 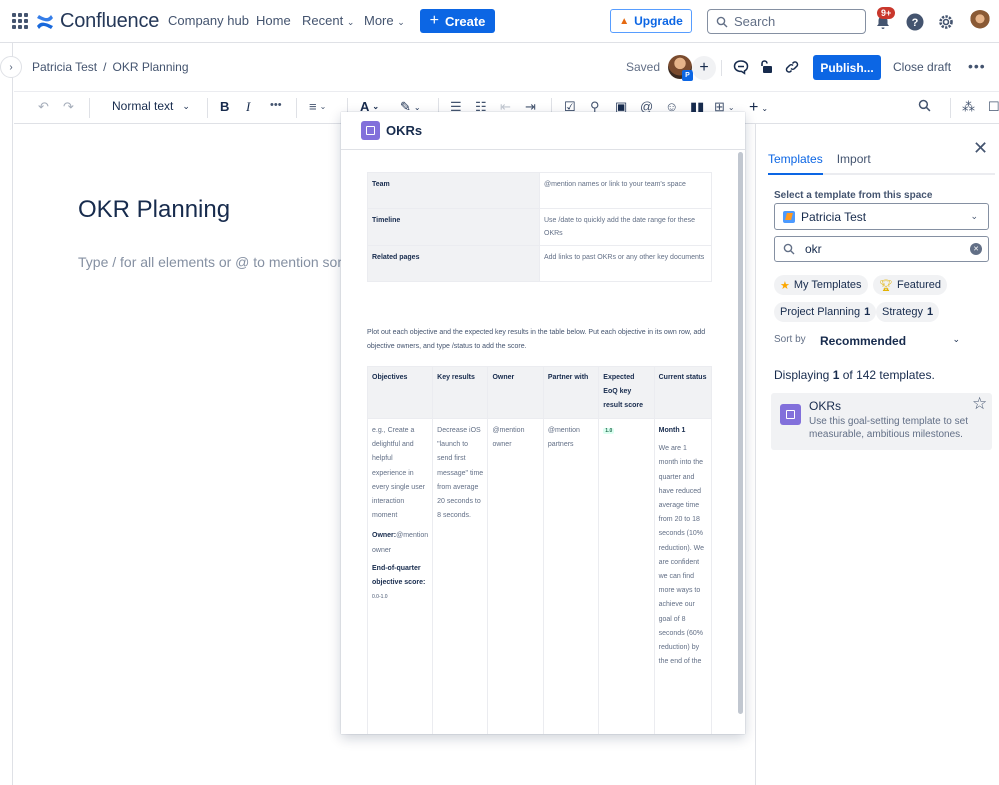 What do you see at coordinates (453, 190) in the screenshot?
I see `table-cell: Team` at bounding box center [453, 190].